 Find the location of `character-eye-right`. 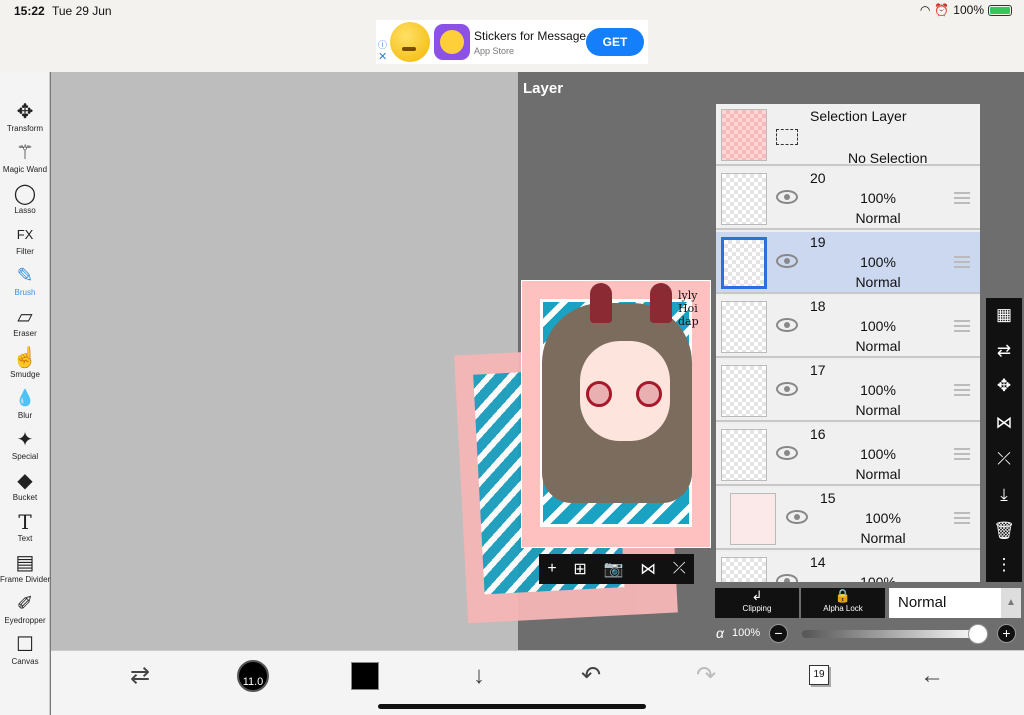

character-eye-right is located at coordinates (649, 394).